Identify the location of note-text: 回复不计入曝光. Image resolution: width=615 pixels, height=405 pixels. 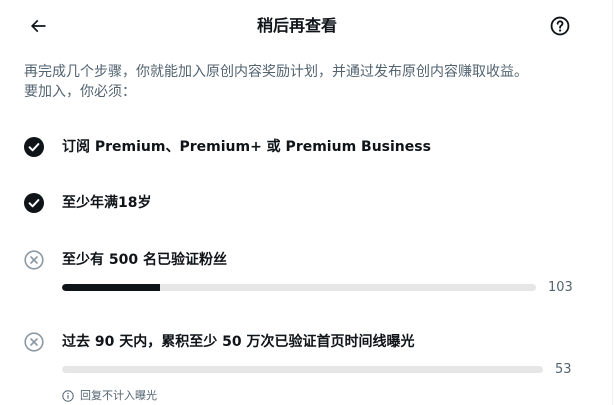
(118, 395).